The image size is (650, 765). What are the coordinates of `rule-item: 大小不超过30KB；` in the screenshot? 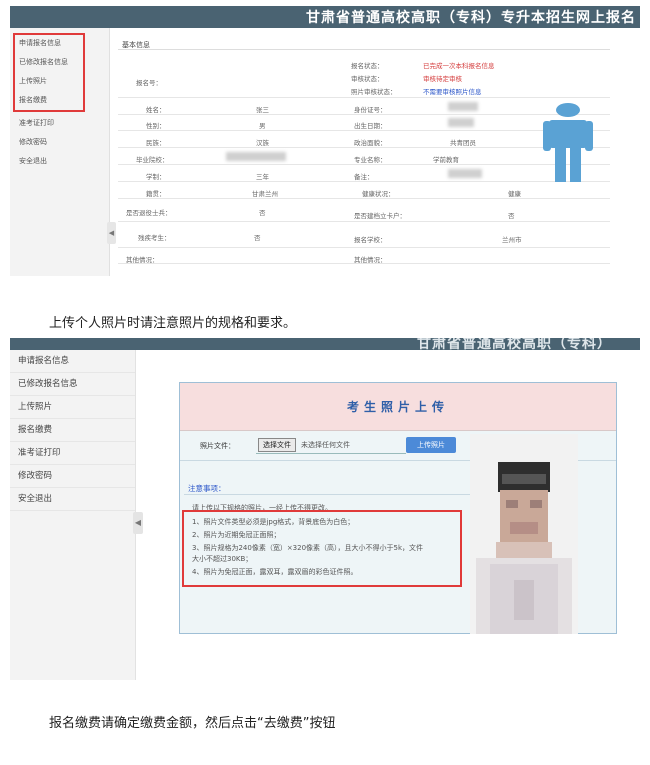 It's located at (222, 559).